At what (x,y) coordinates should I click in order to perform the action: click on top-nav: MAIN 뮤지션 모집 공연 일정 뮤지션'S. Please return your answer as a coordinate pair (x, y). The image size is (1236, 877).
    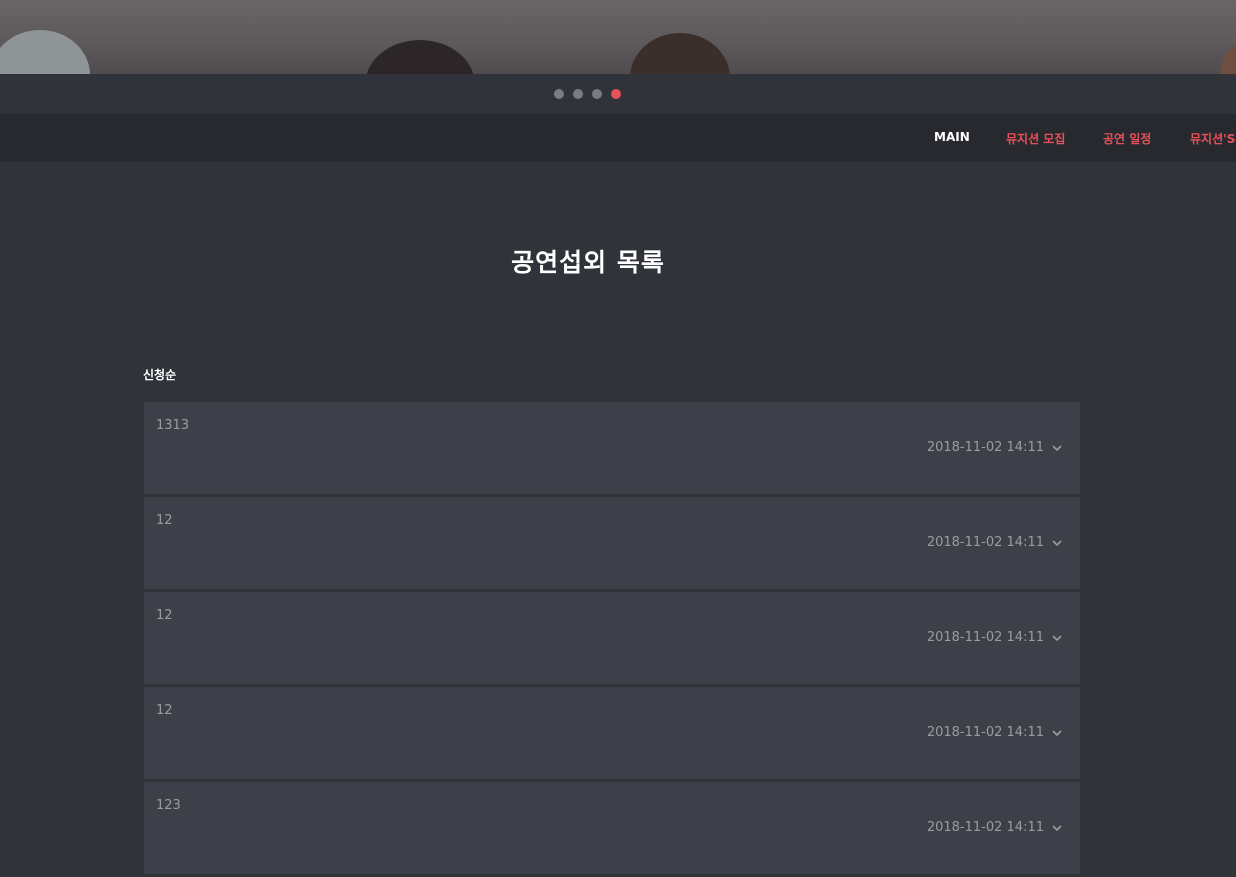
    Looking at the image, I should click on (618, 138).